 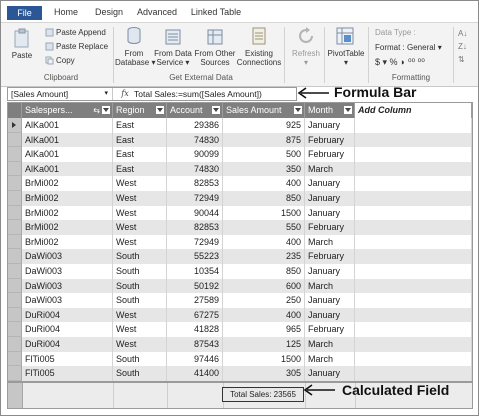 I want to click on cell-sales-amount: 500, so click(x=264, y=154).